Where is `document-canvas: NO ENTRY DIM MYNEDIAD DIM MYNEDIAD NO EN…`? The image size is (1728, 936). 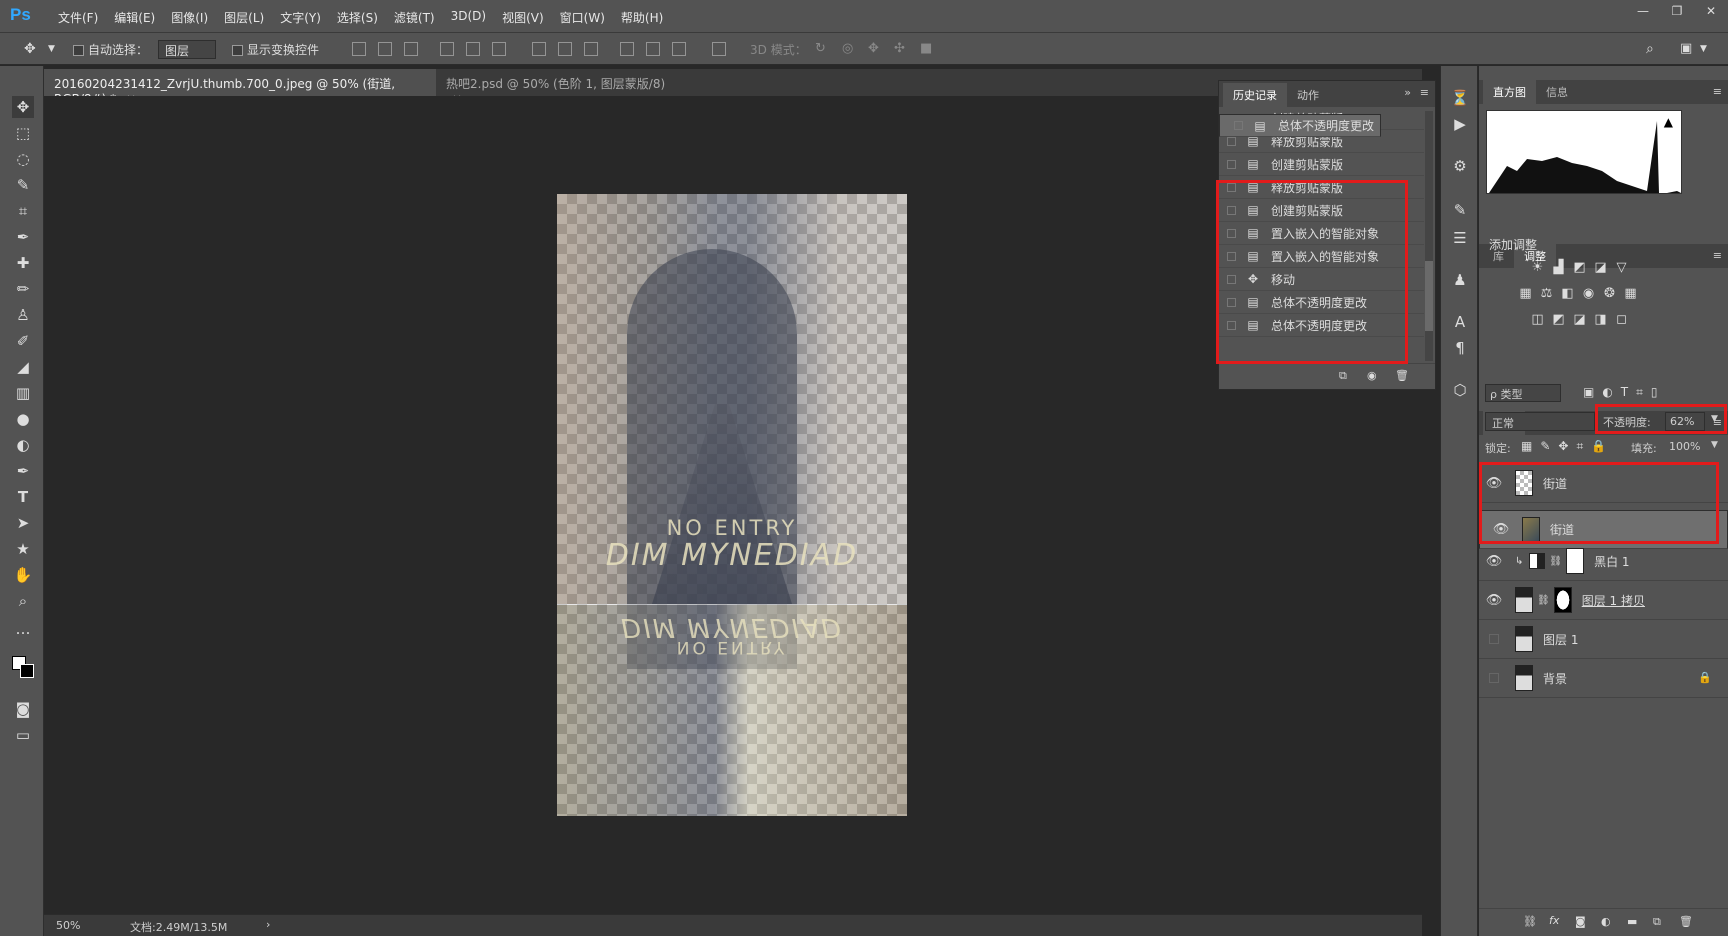
document-canvas: NO ENTRY DIM MYNEDIAD DIM MYNEDIAD NO EN… is located at coordinates (732, 505).